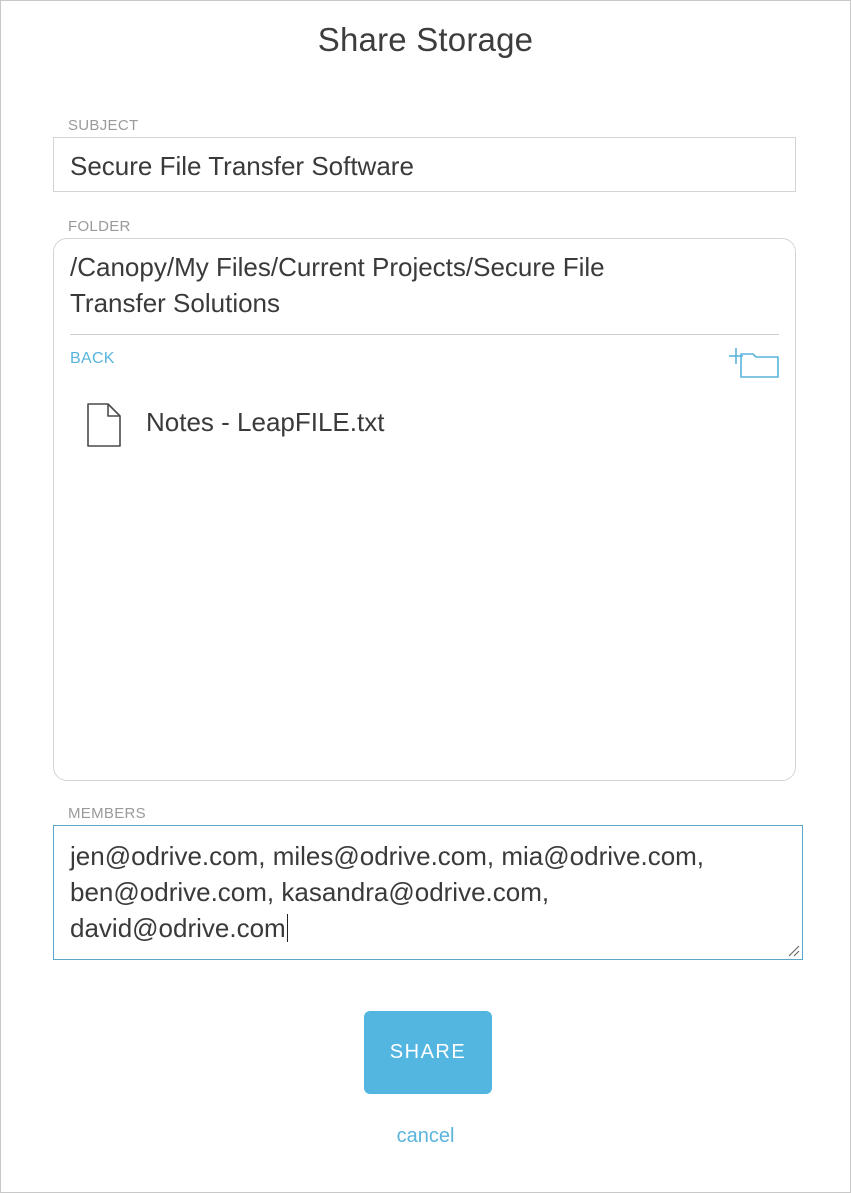 The height and width of the screenshot is (1193, 851). I want to click on back-link: BACK, so click(92, 359).